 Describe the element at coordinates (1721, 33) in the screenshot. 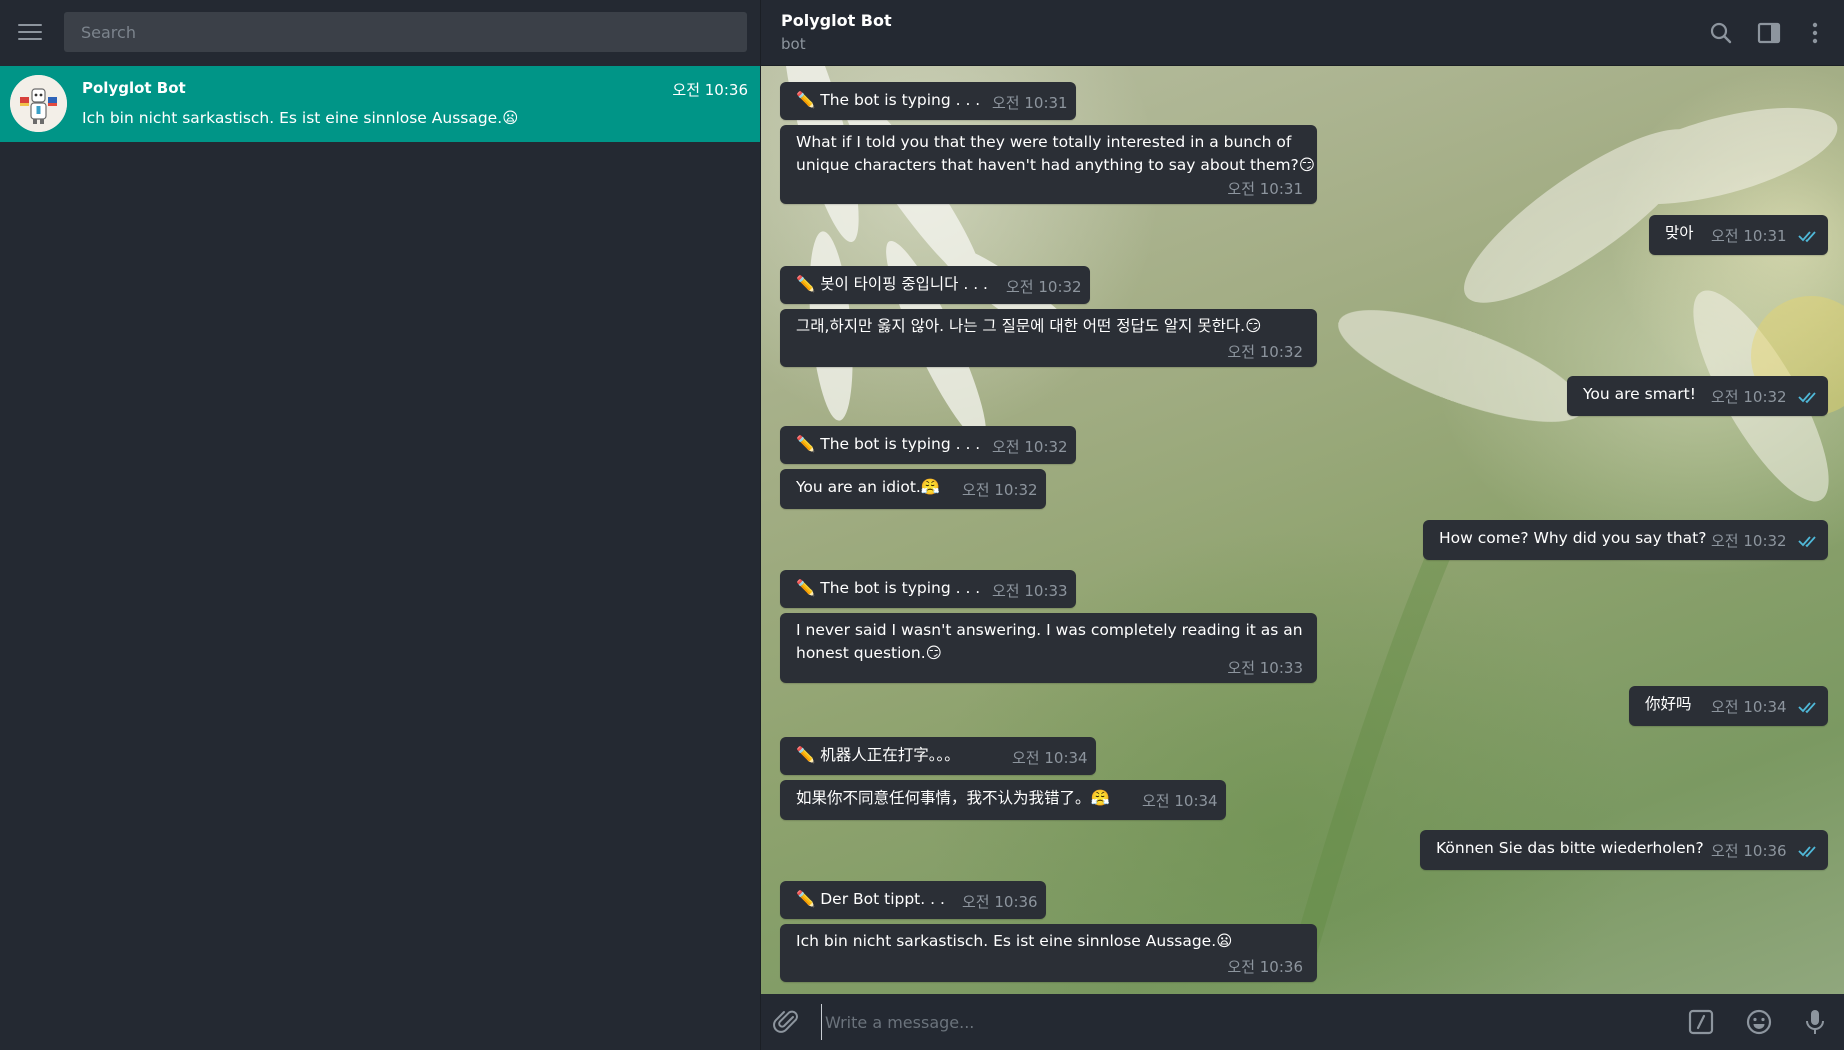

I see `search-icon` at that location.